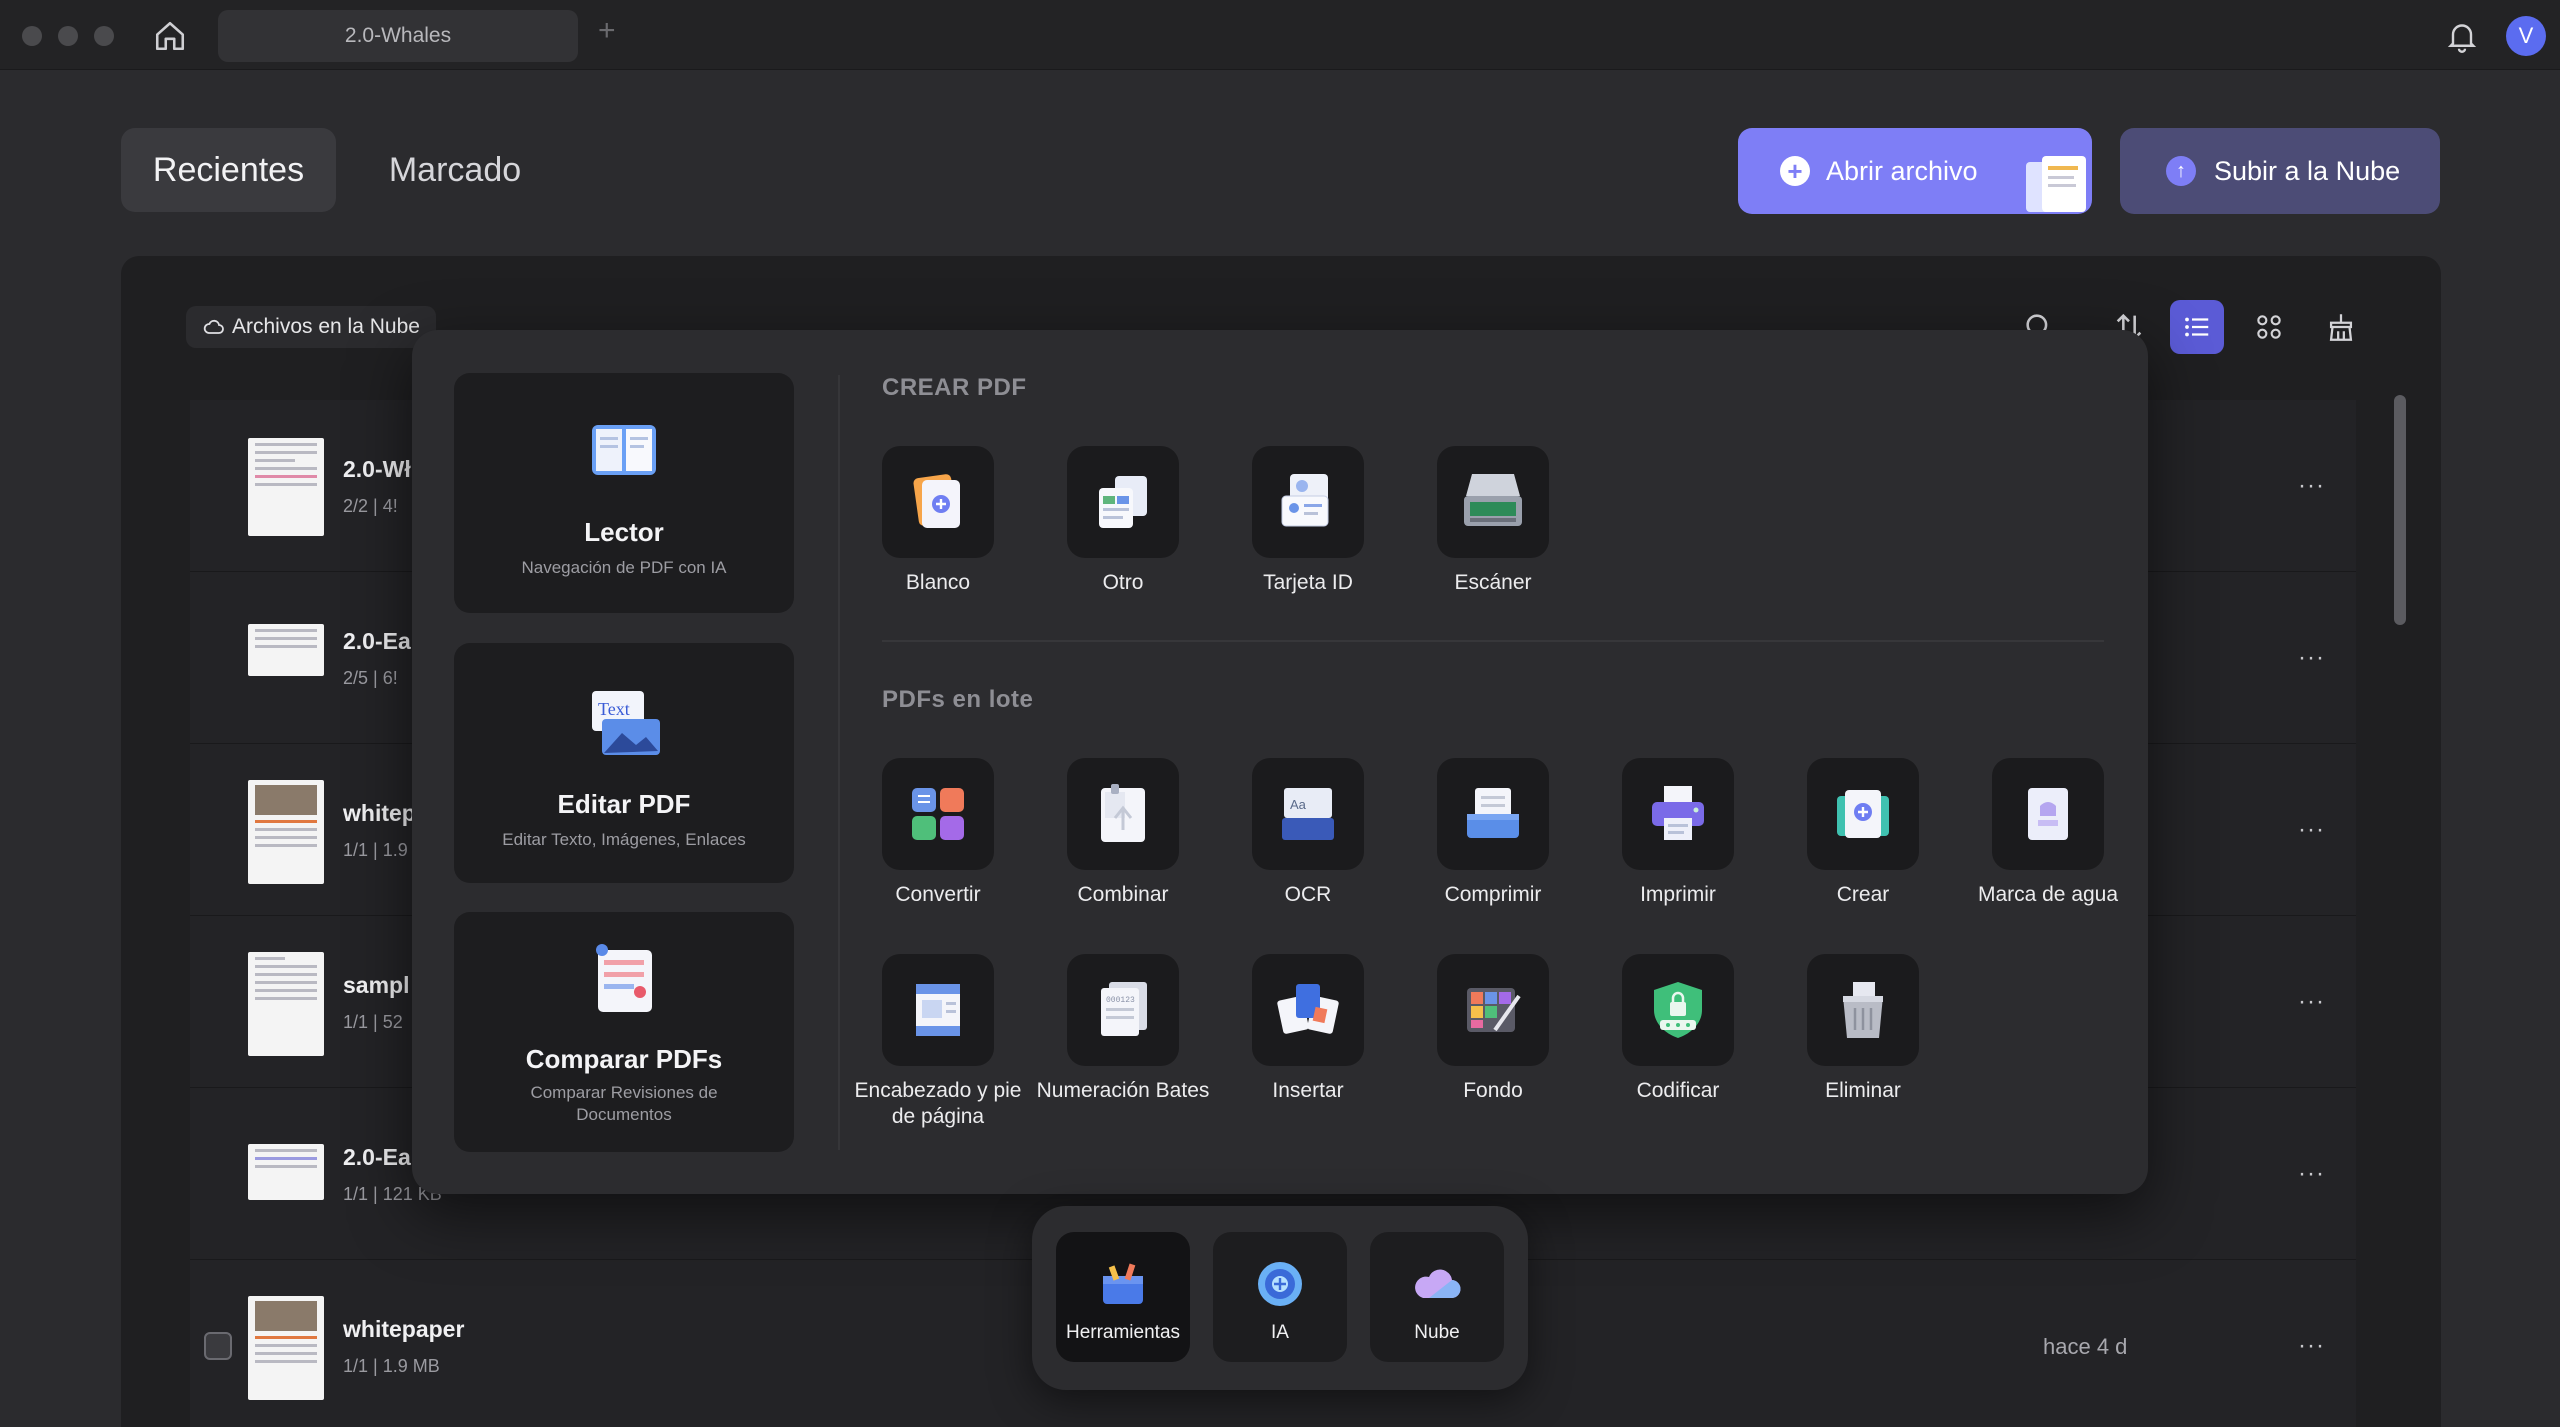 The height and width of the screenshot is (1427, 2560). What do you see at coordinates (1678, 813) in the screenshot?
I see `printer-icon` at bounding box center [1678, 813].